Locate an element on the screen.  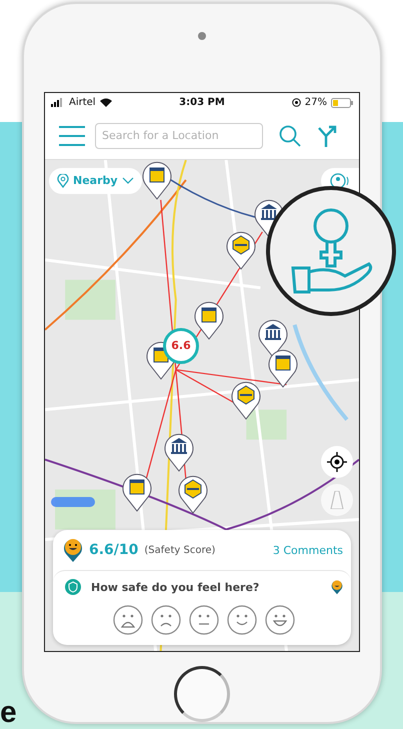
clock-time: 3:03 PM is located at coordinates (202, 102).